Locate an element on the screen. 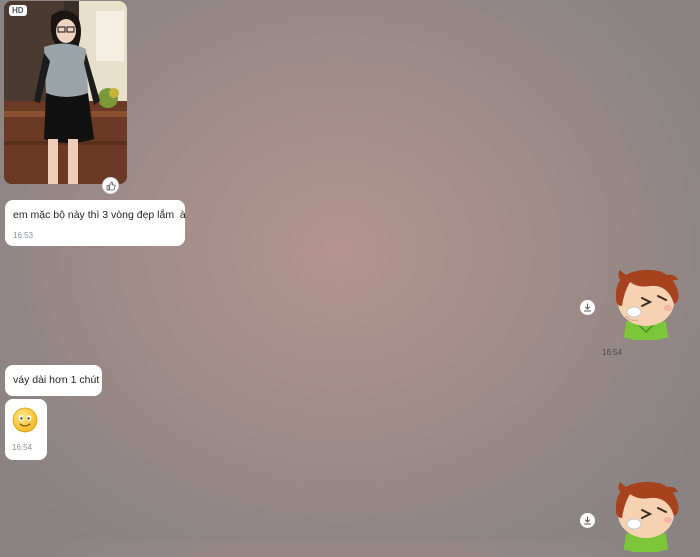 The image size is (700, 557). message-text: em mặc bộ này thì 3 vòng đẹp lắm à is located at coordinates (99, 215).